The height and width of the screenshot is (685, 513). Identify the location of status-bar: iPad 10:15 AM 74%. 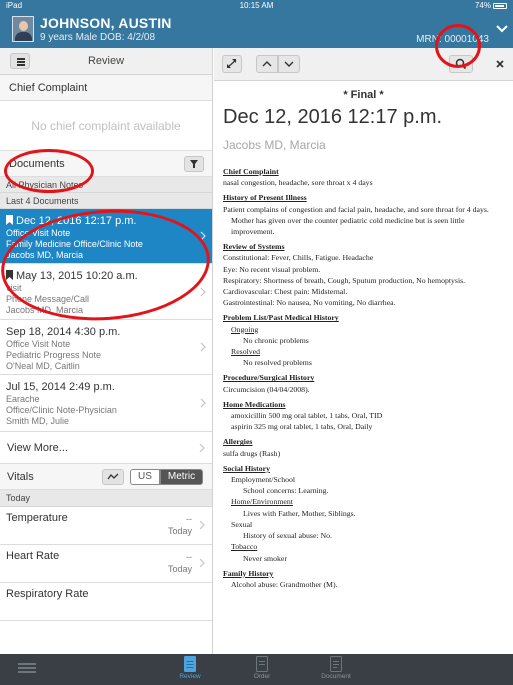
(256, 6).